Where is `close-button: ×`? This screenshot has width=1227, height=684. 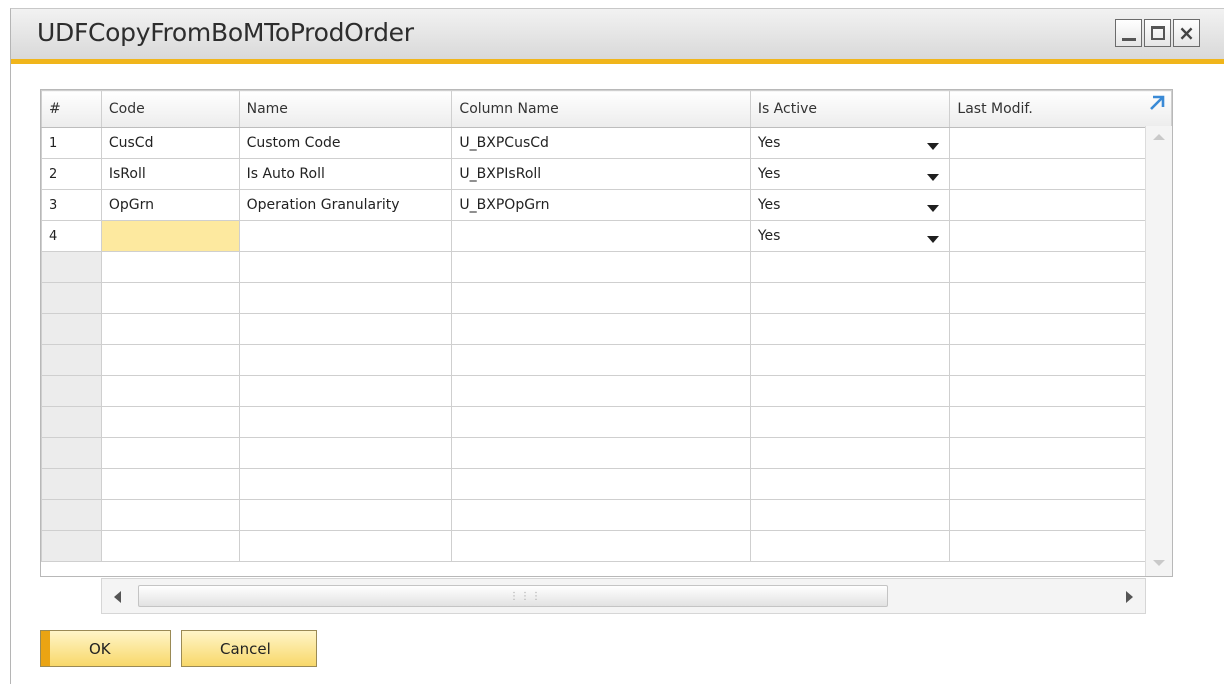
close-button: × is located at coordinates (1186, 33).